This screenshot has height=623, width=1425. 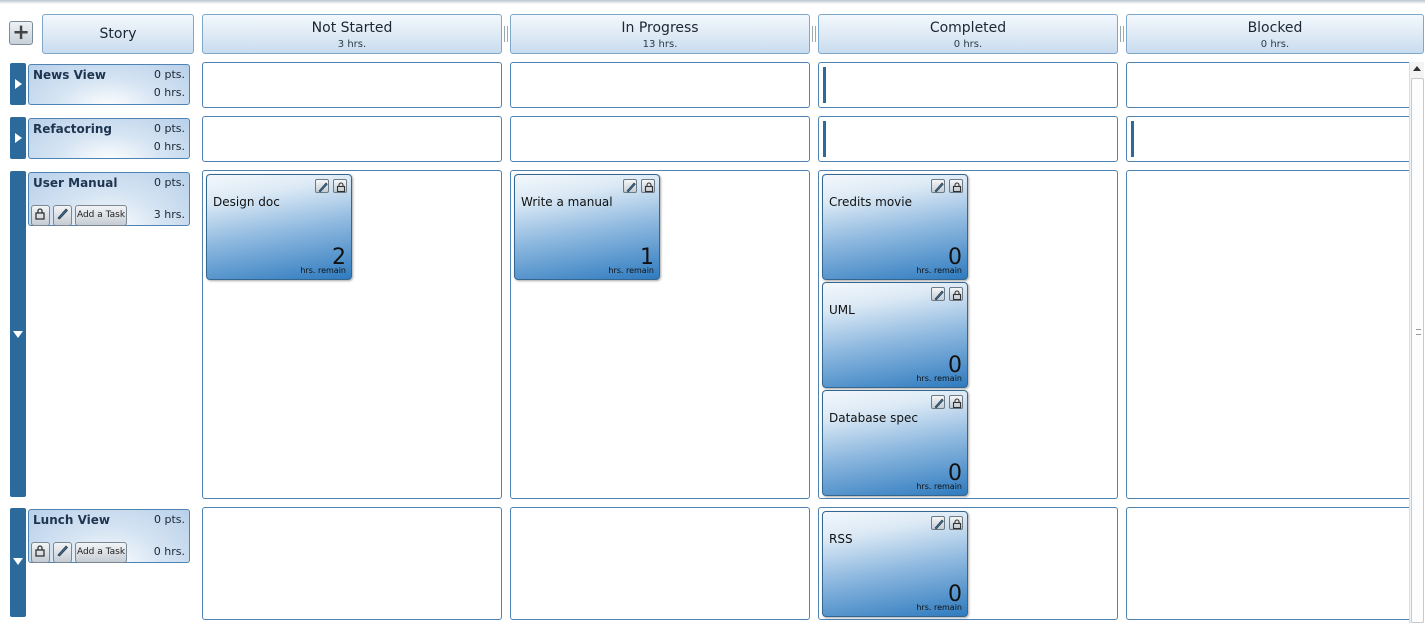 I want to click on column-title: Blocked, so click(x=1275, y=28).